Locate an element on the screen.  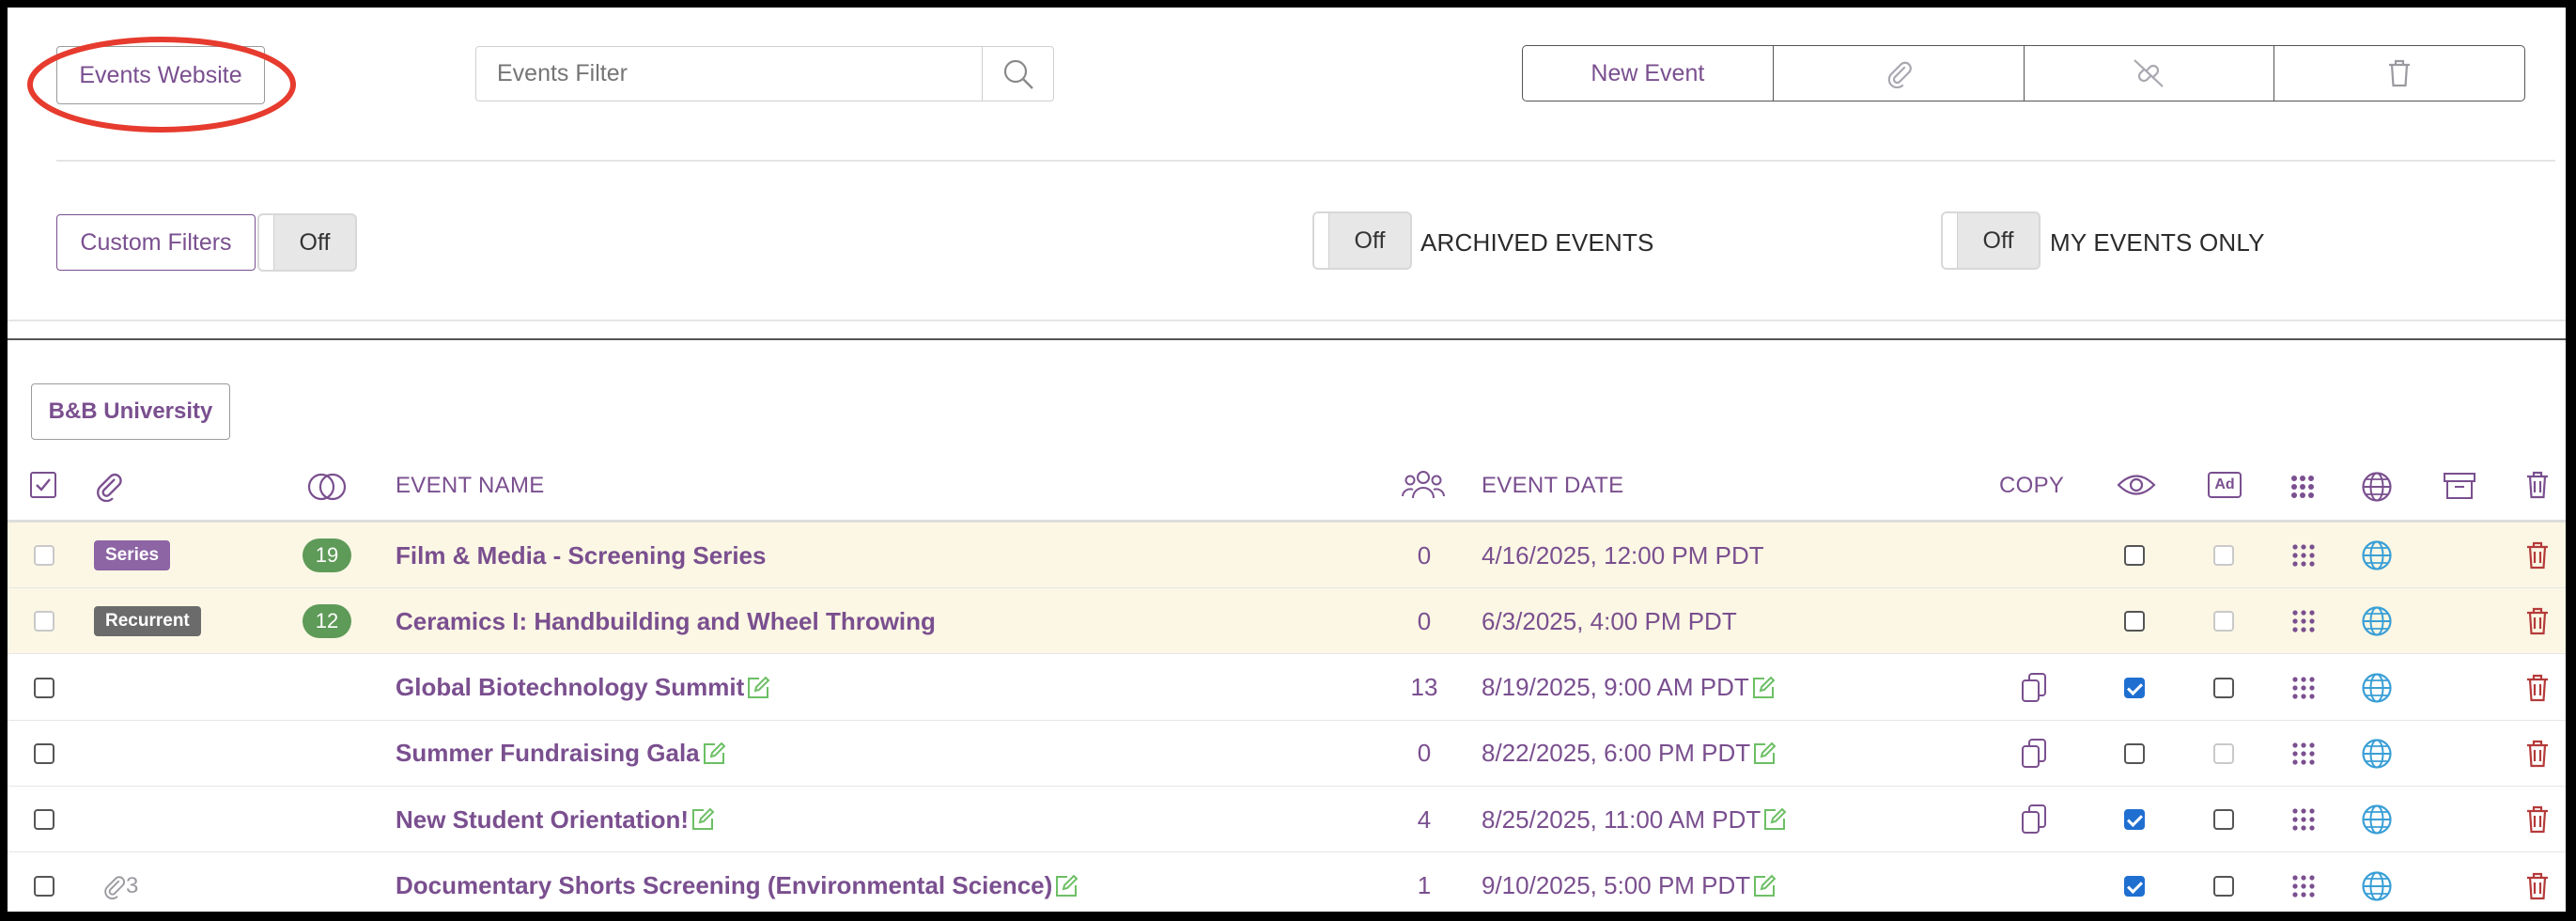
event-date: 9/10/2025, 5:00 PM PDT is located at coordinates (1616, 885).